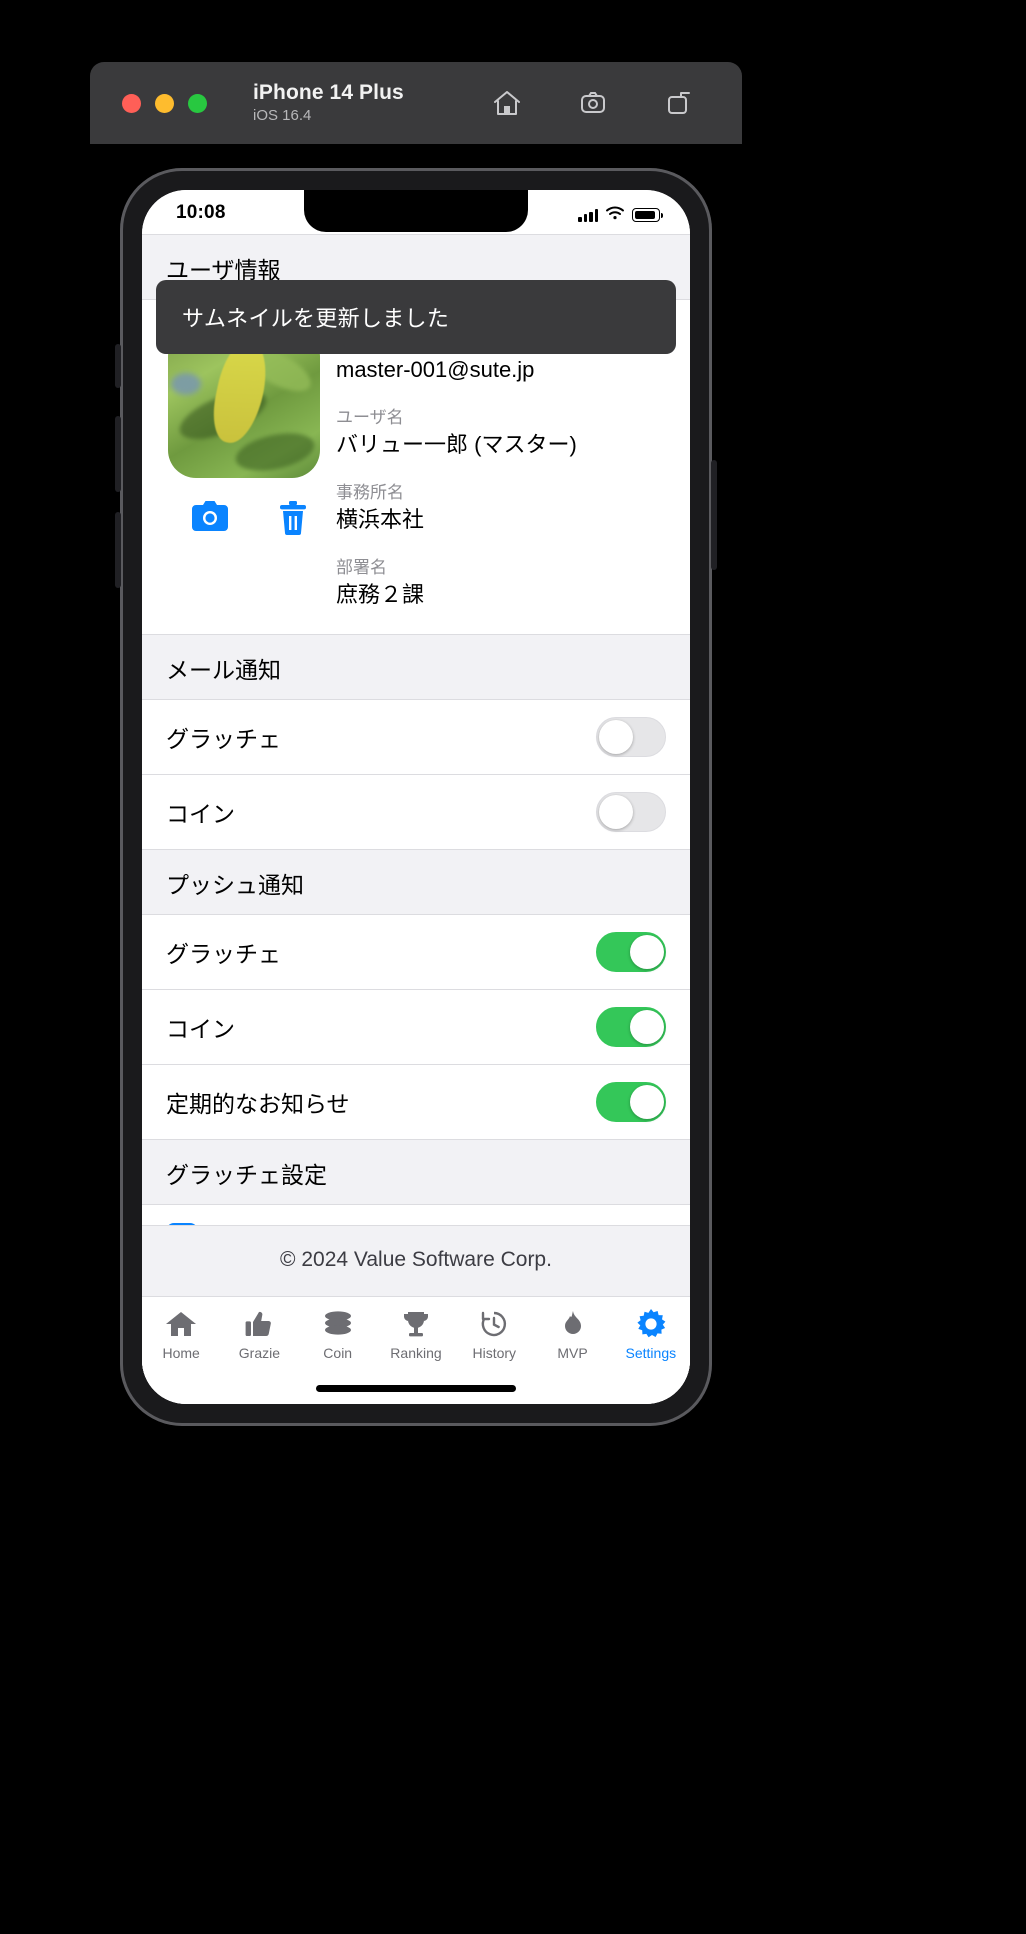  What do you see at coordinates (259, 1353) in the screenshot?
I see `tab-label: Grazie` at bounding box center [259, 1353].